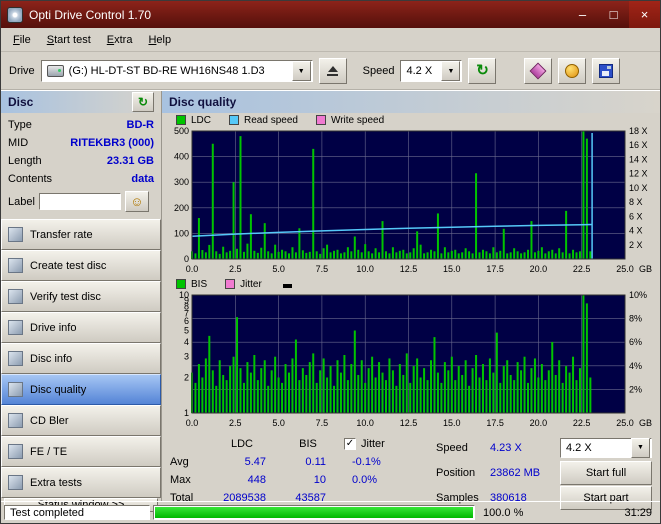 The width and height of the screenshot is (661, 524). I want to click on svg-text: 500, so click(181, 131).